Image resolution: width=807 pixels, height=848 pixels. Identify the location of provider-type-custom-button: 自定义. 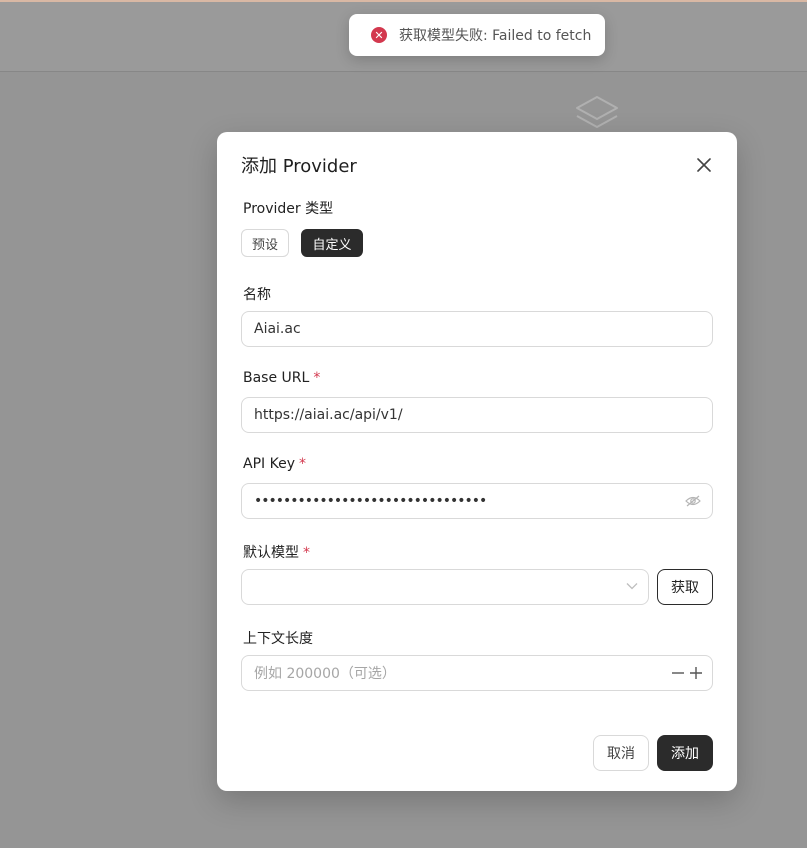
(332, 243).